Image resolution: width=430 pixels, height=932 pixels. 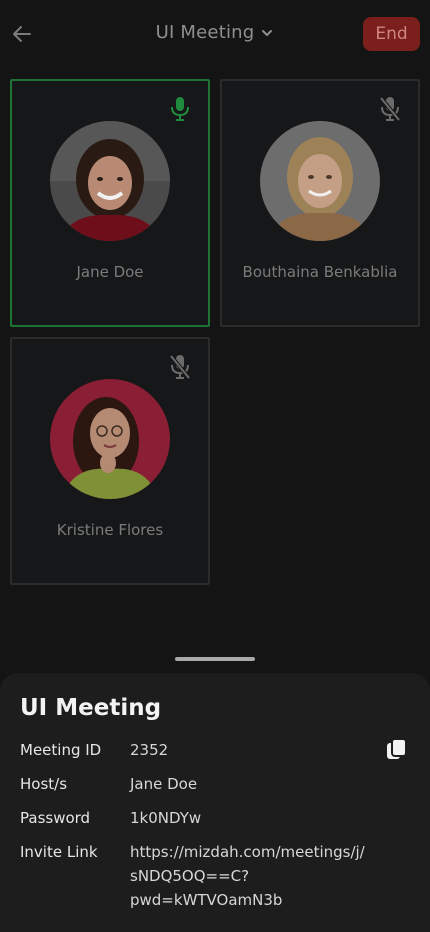 I want to click on participant-name: Jane Doe, so click(x=110, y=272).